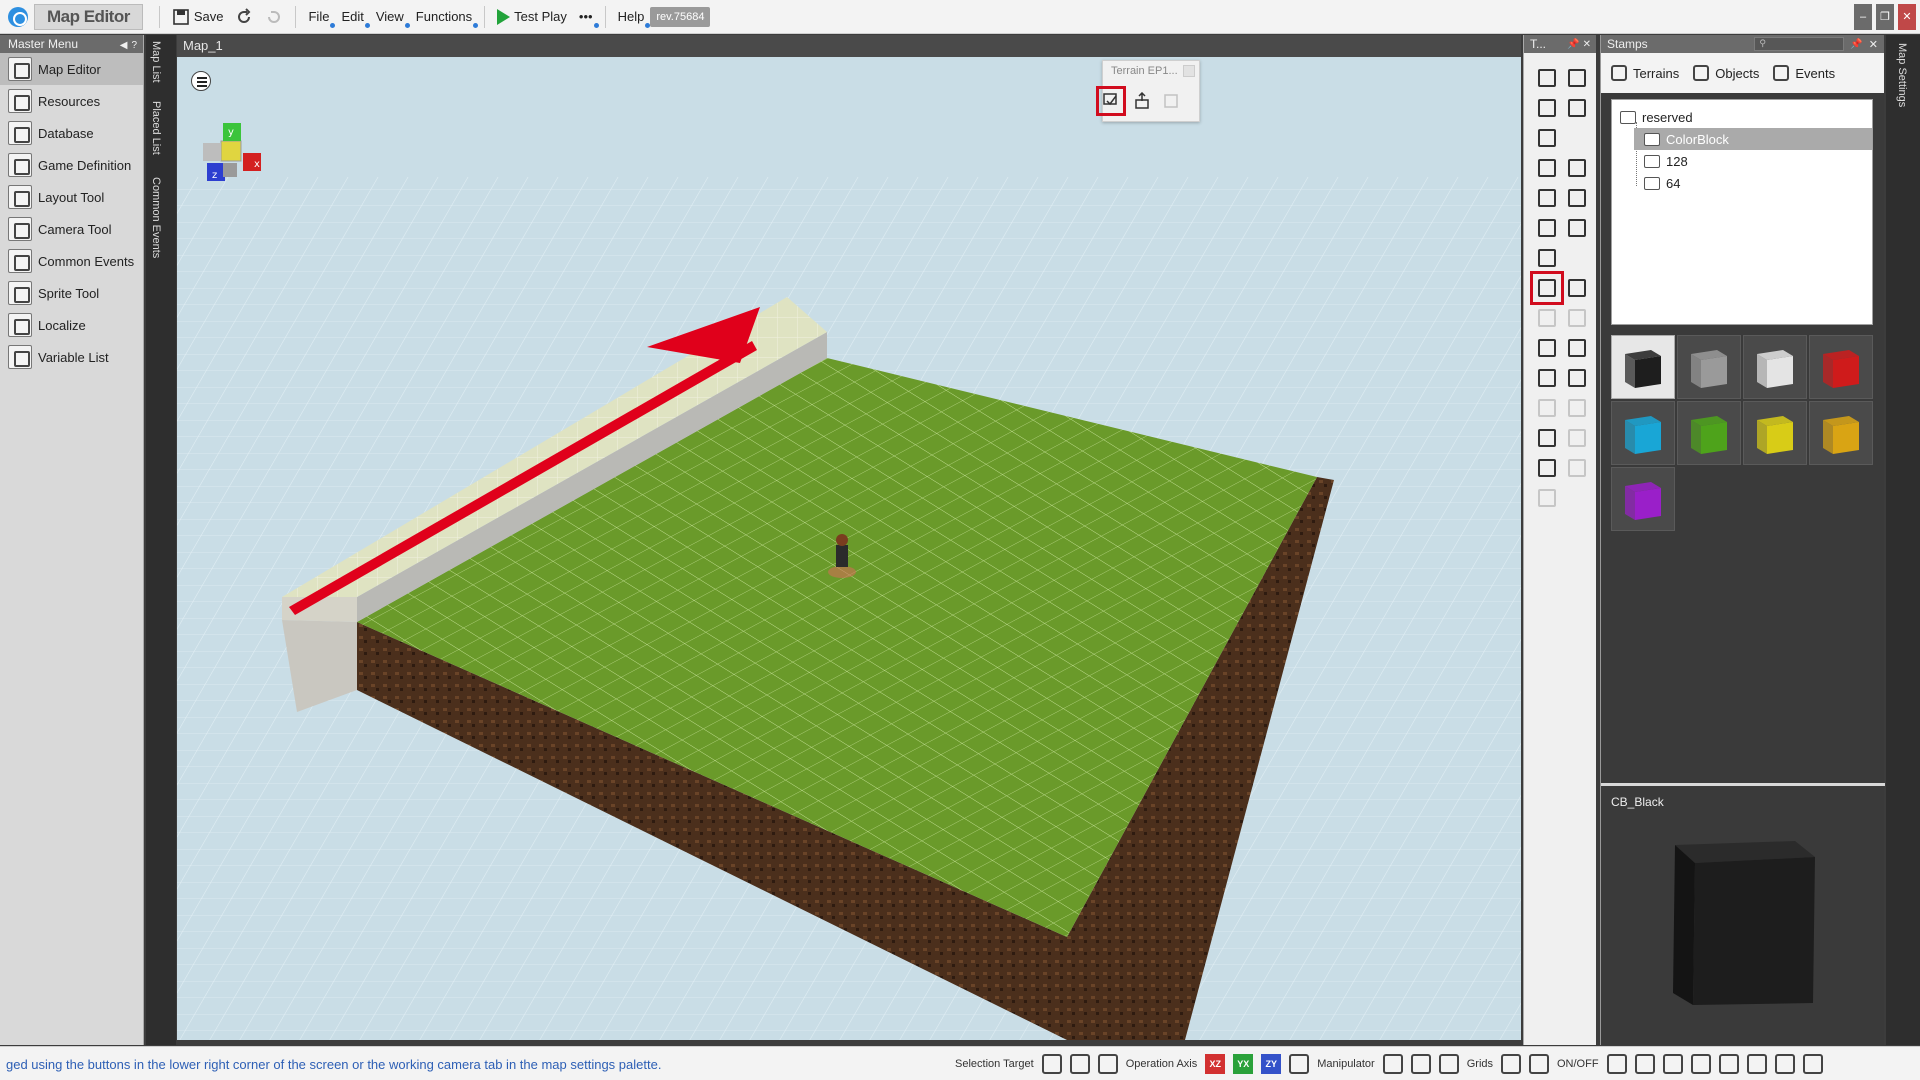  Describe the element at coordinates (319, 17) in the screenshot. I see `menu-file: File` at that location.